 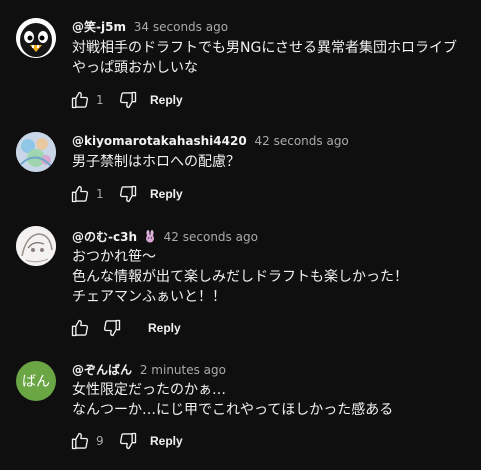 I want to click on comment-header: @笑-j5m 34 seconds ago, so click(x=150, y=26).